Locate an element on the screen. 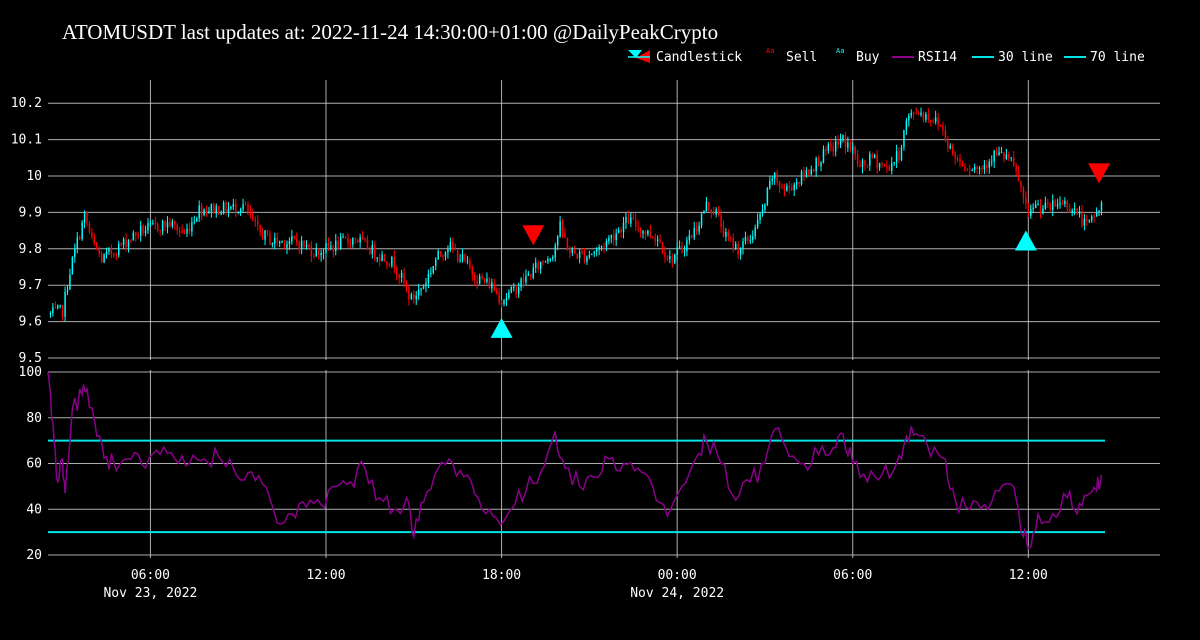  x-tick-label: 06:00 is located at coordinates (150, 575).